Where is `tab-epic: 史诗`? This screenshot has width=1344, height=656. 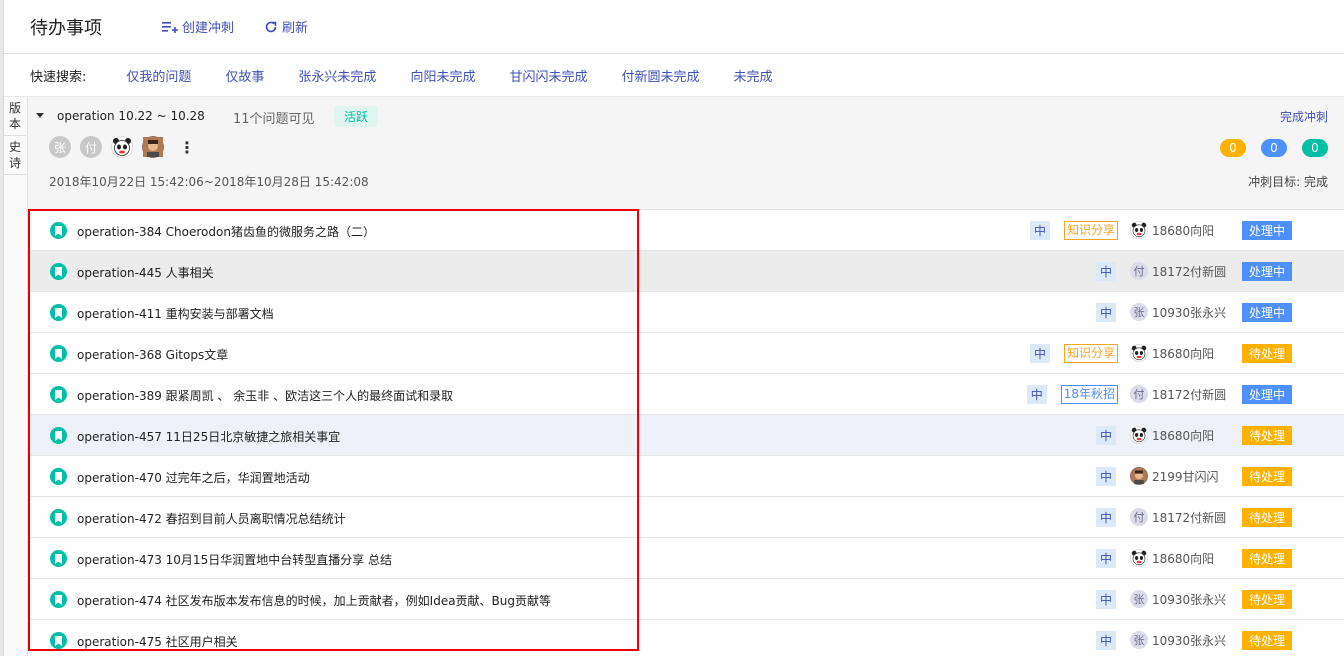 tab-epic: 史诗 is located at coordinates (15, 155).